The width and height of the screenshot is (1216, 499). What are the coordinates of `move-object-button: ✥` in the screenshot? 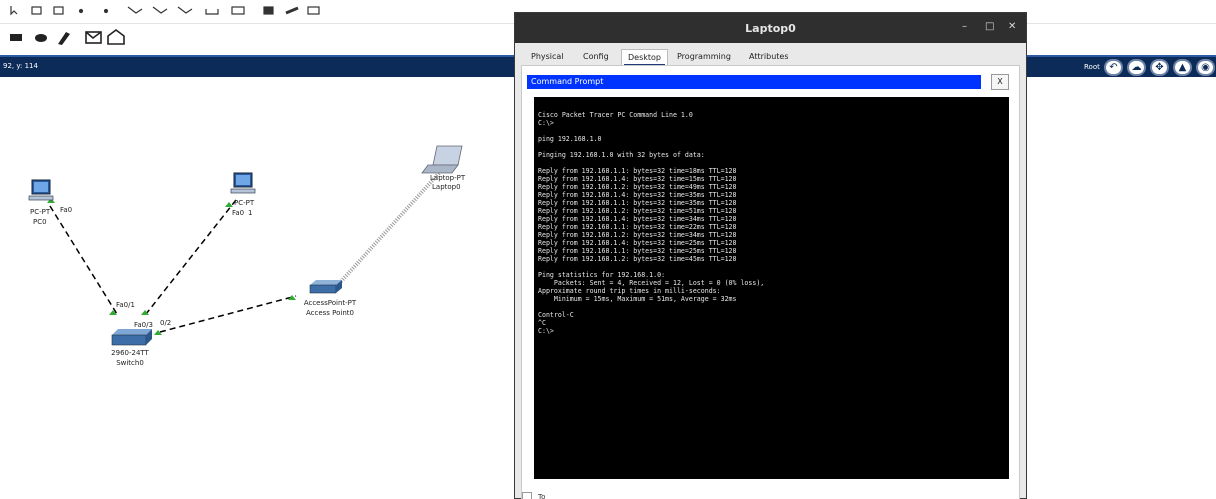 It's located at (1159, 67).